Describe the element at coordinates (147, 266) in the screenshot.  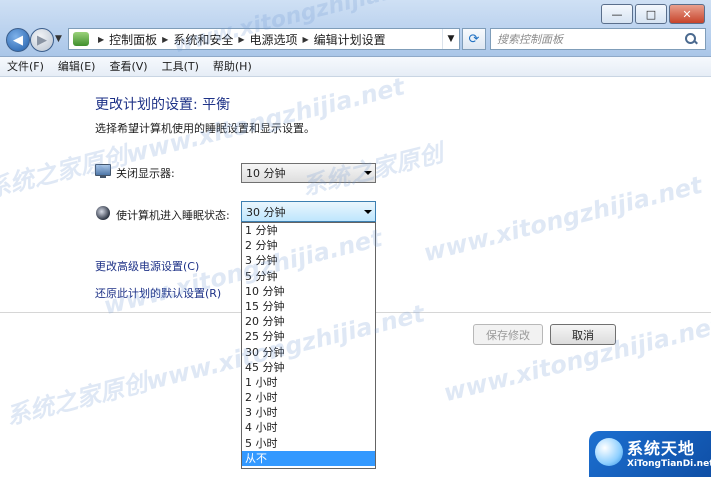
I see `advanced-settings-link: 更改高级电源设置(C)` at that location.